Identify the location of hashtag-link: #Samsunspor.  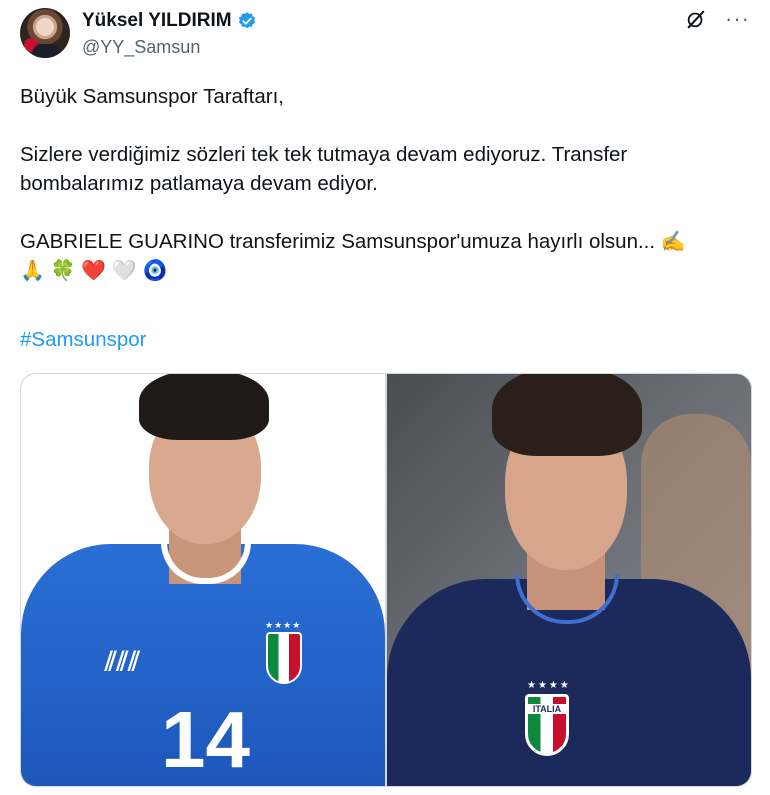
(83, 340).